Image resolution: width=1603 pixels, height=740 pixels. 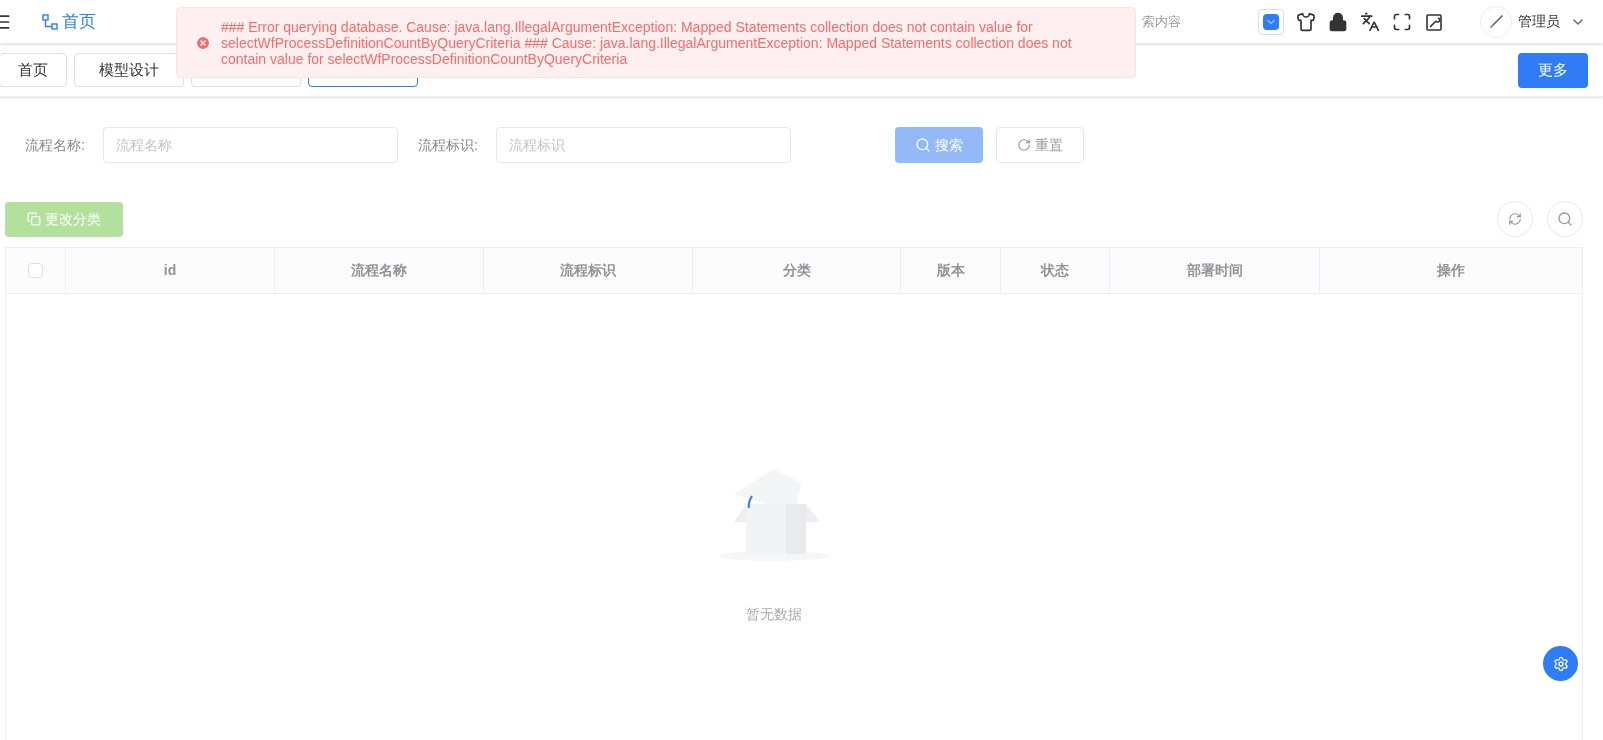 I want to click on reset-icon, so click(x=1024, y=145).